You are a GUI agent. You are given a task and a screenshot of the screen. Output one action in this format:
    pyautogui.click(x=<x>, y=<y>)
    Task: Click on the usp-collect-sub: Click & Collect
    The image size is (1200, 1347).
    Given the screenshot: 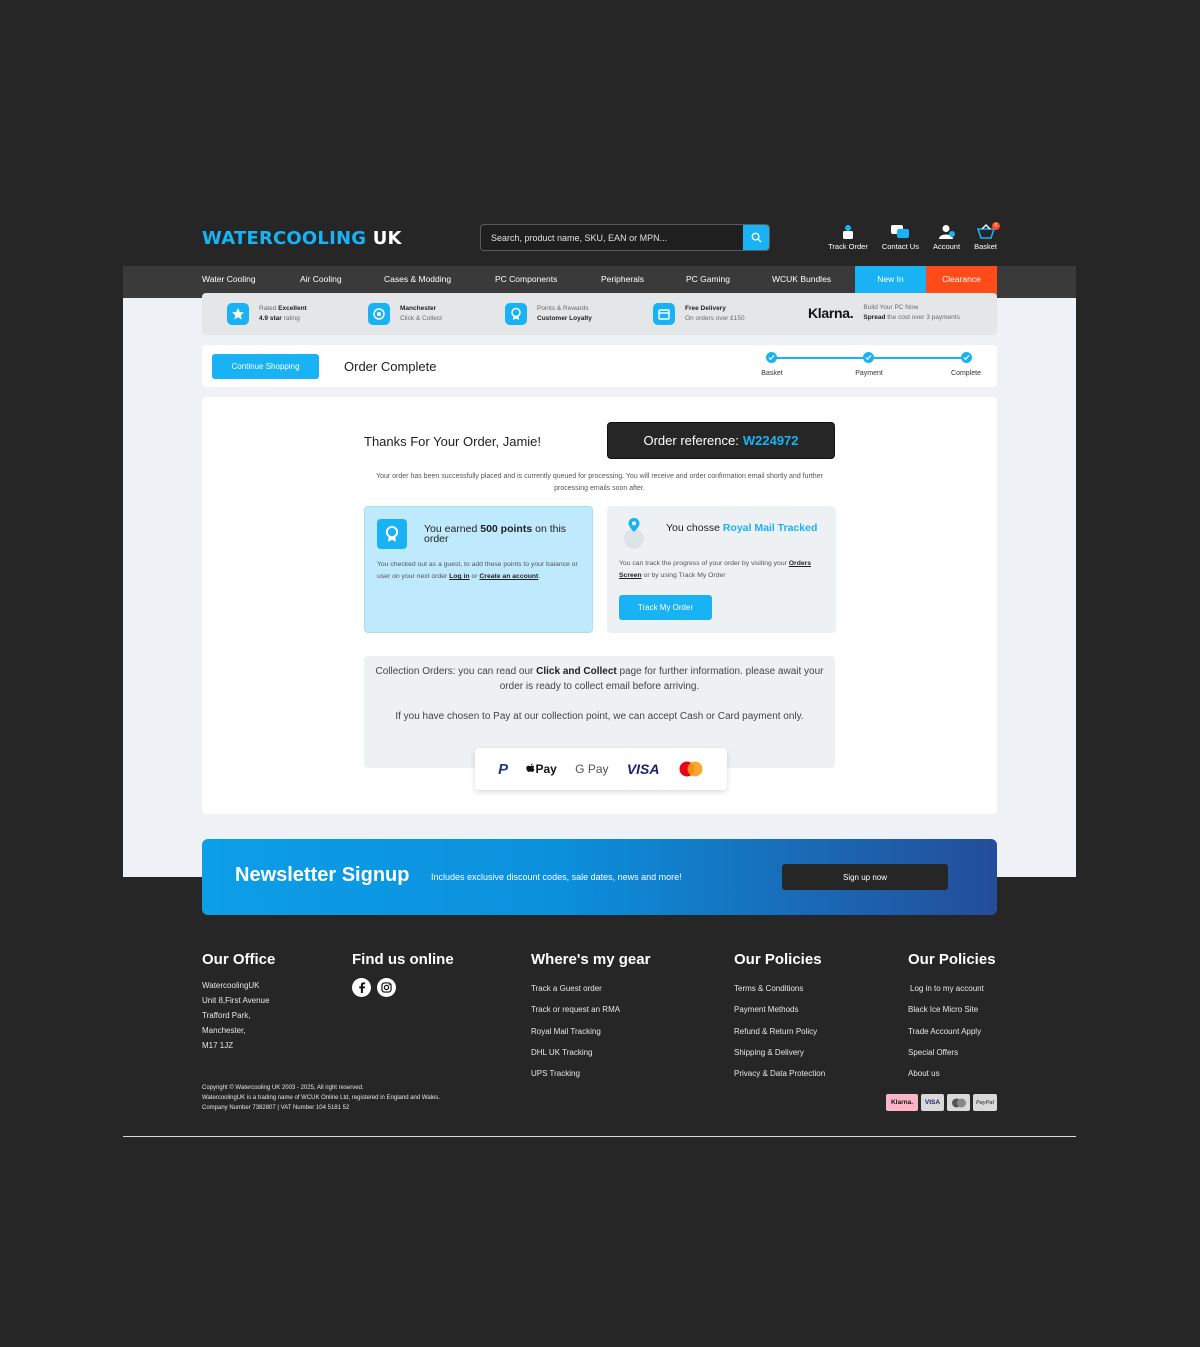 What is the action you would take?
    pyautogui.click(x=421, y=318)
    